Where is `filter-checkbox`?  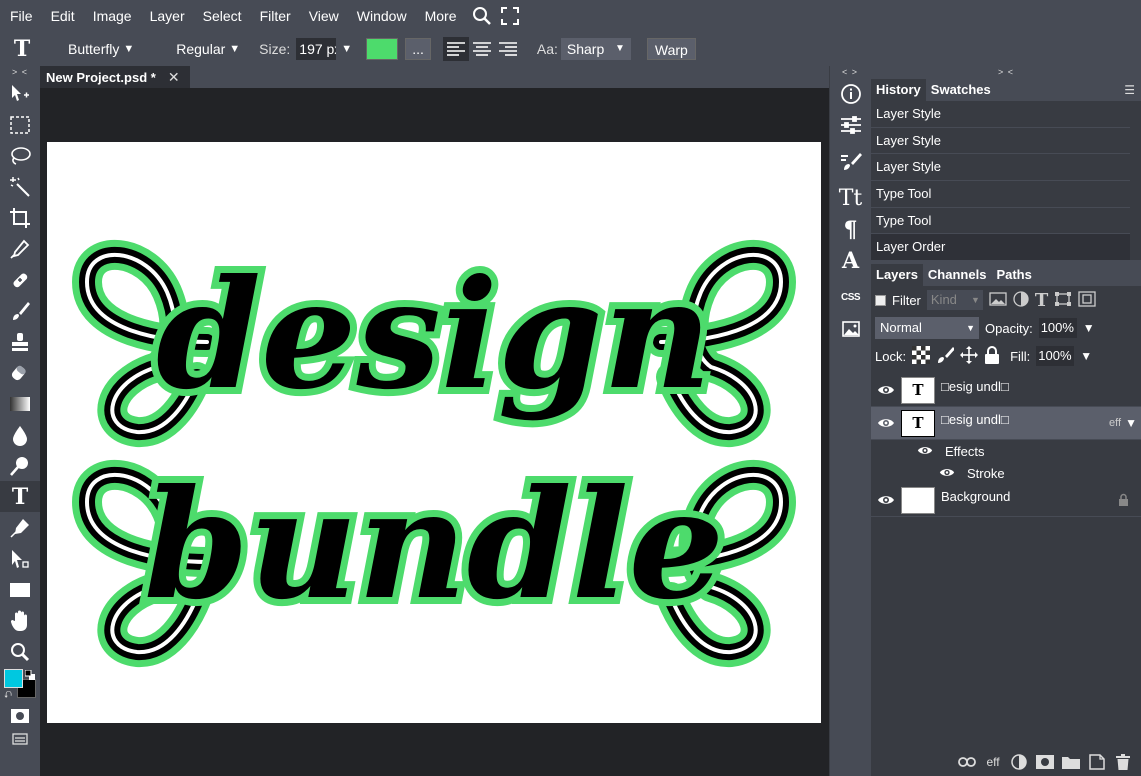
filter-checkbox is located at coordinates (880, 300).